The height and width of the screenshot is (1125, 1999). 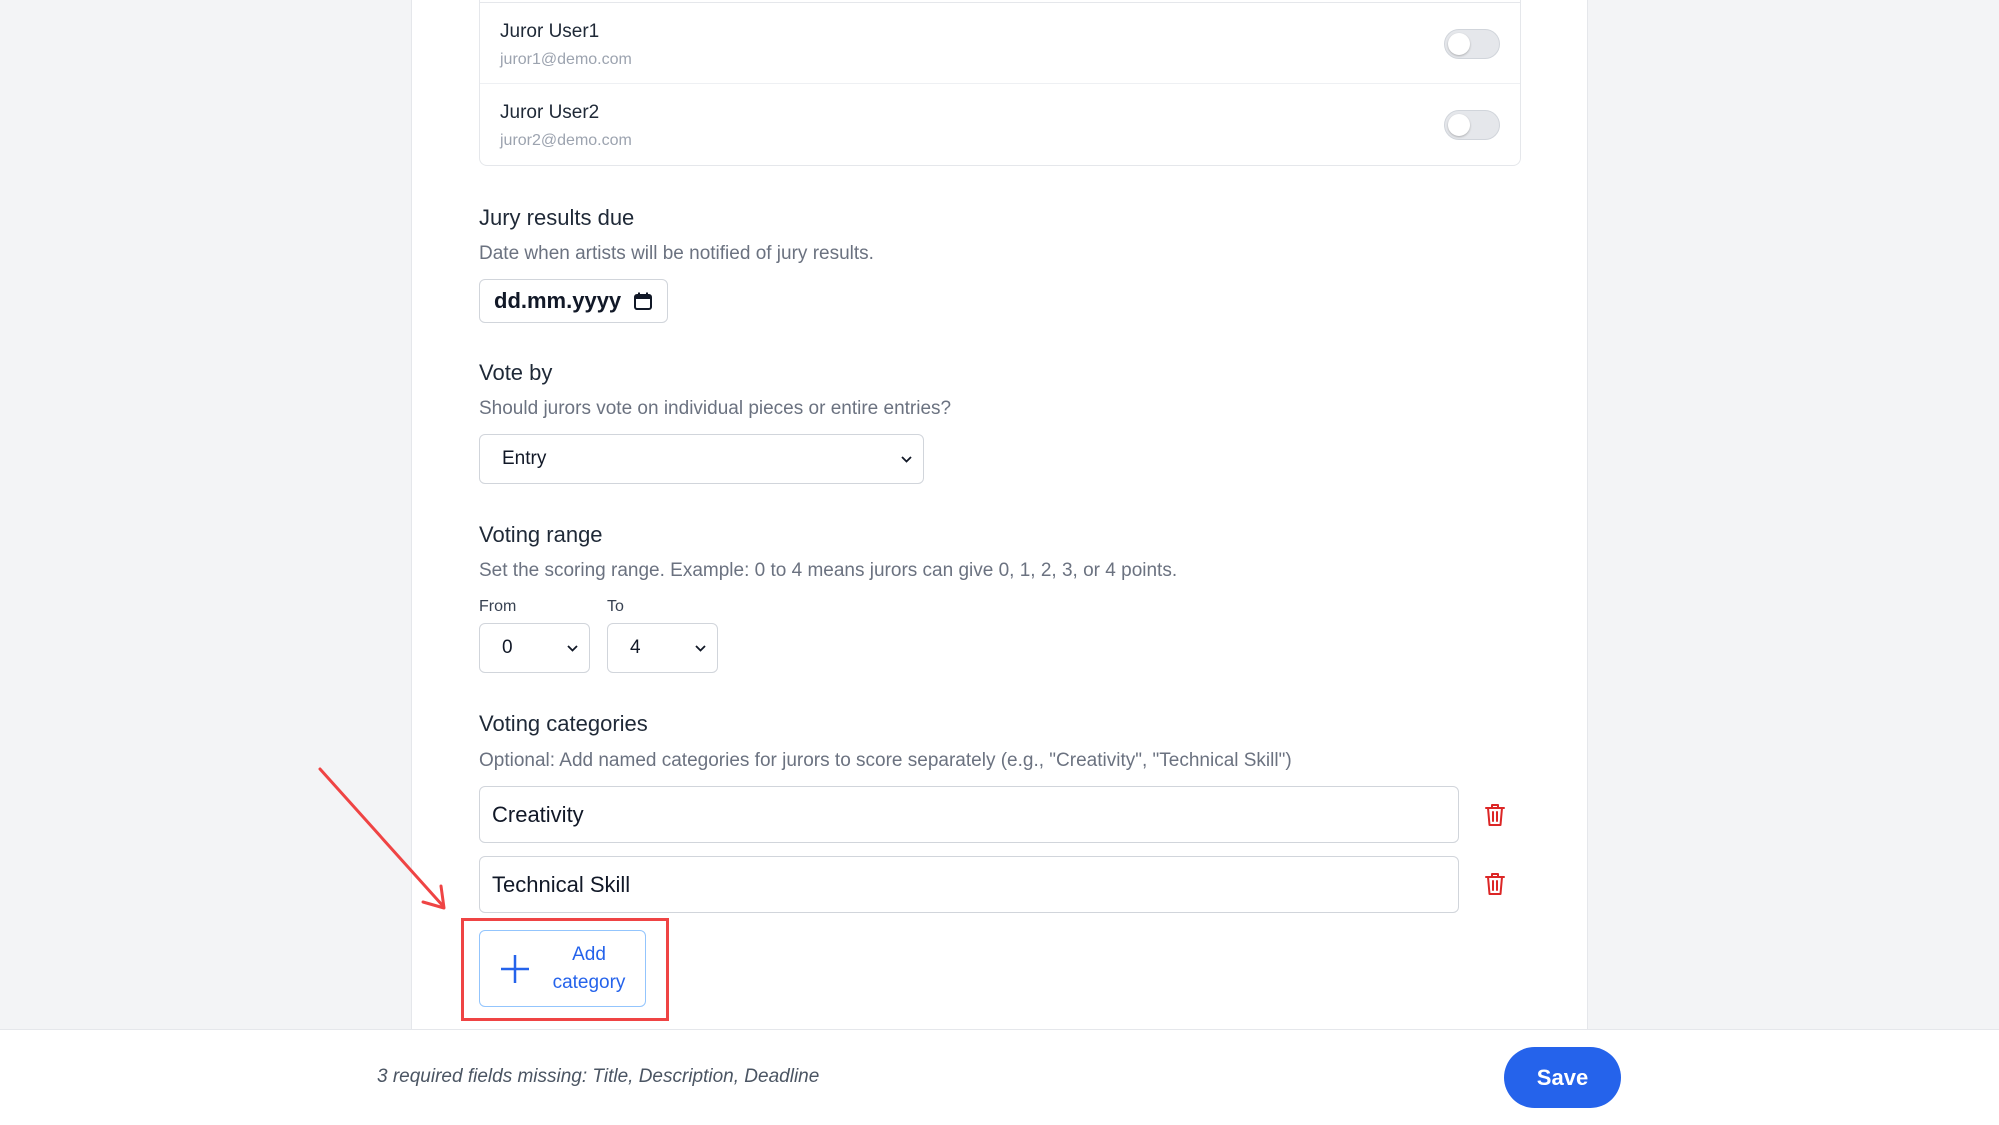 I want to click on voting-categories-title: Voting categories, so click(x=563, y=723).